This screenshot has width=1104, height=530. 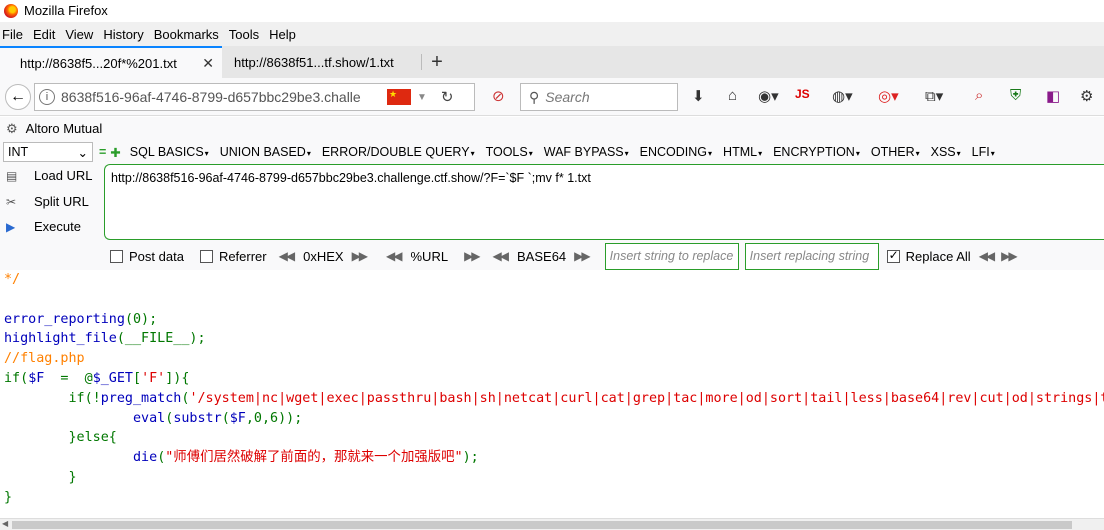 What do you see at coordinates (802, 94) in the screenshot?
I see `js-toggle-icon: JS` at bounding box center [802, 94].